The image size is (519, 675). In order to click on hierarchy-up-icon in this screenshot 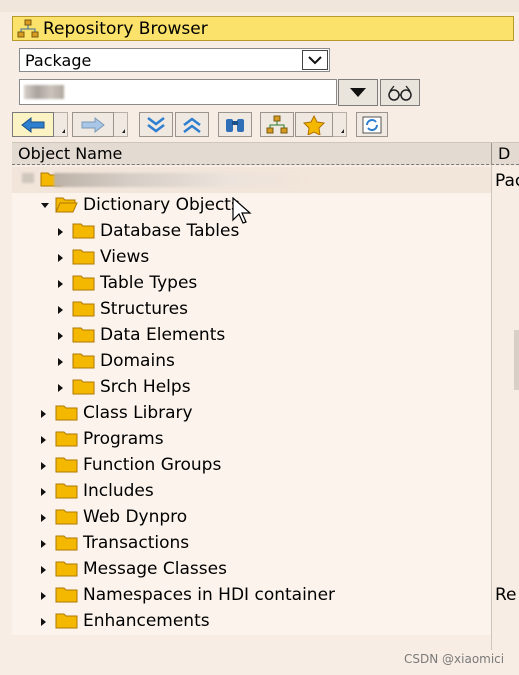, I will do `click(277, 124)`.